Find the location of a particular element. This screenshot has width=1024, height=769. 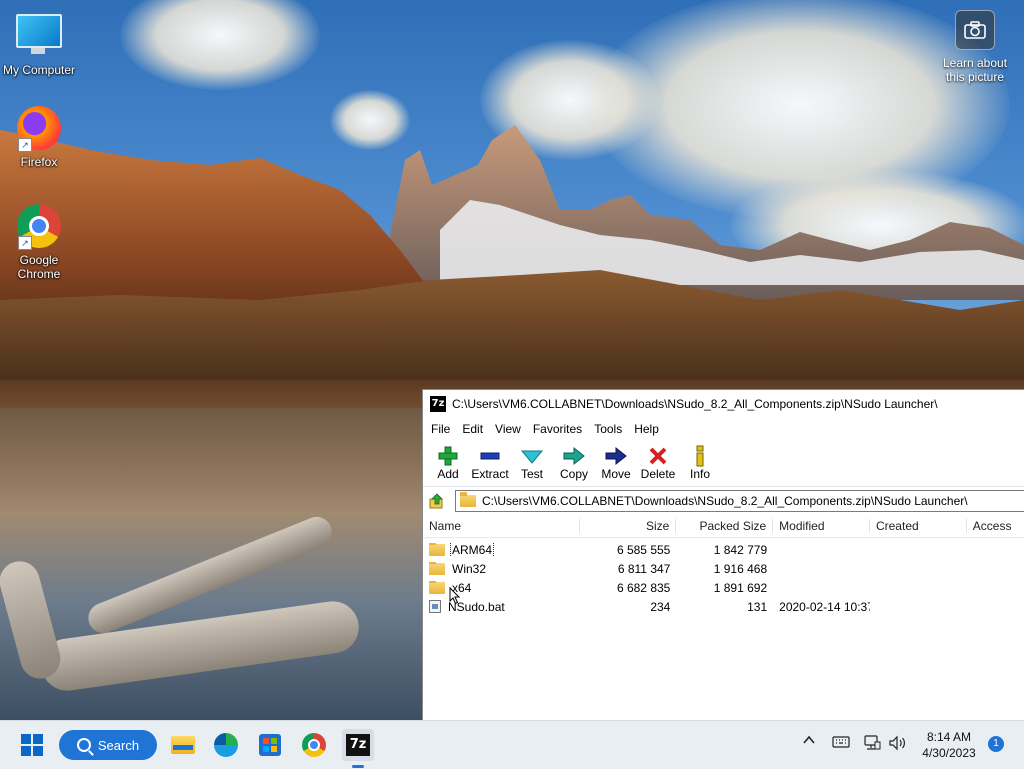

menu-help: Help is located at coordinates (646, 429).